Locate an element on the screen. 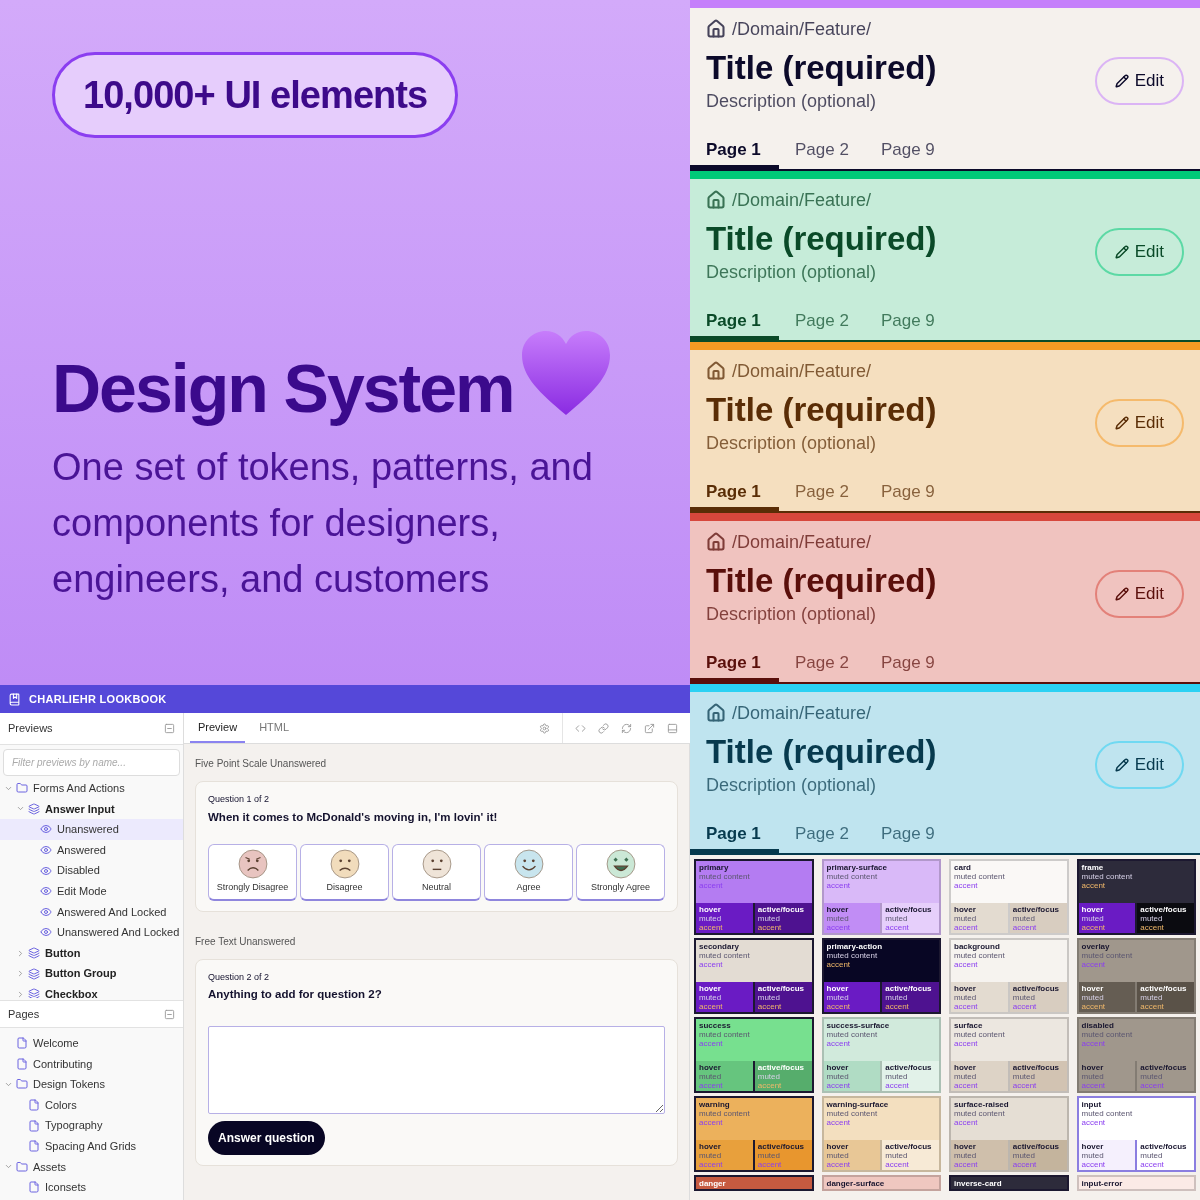 The width and height of the screenshot is (1200, 1200). refresh-icon is located at coordinates (626, 728).